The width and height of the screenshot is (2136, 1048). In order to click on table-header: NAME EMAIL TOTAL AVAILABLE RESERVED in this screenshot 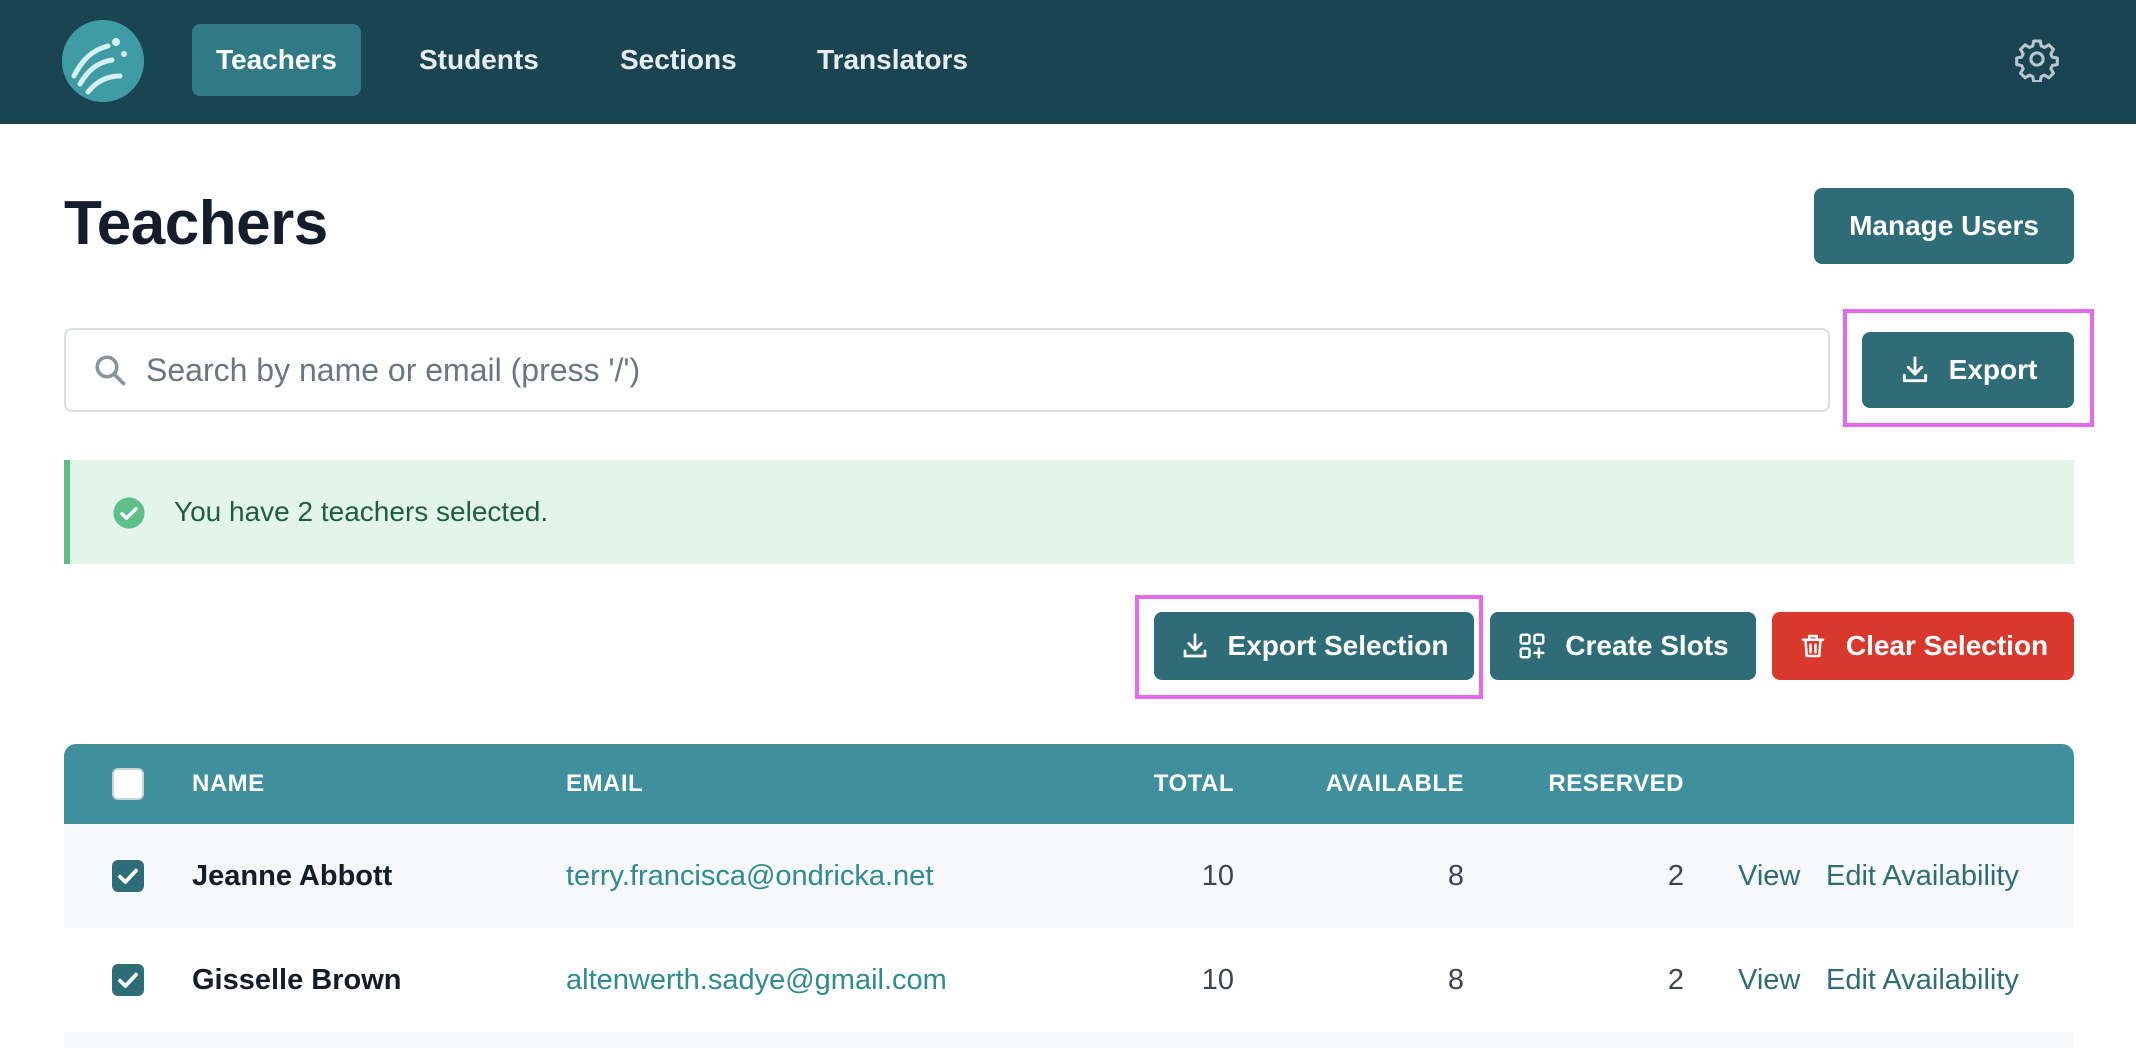, I will do `click(1069, 784)`.